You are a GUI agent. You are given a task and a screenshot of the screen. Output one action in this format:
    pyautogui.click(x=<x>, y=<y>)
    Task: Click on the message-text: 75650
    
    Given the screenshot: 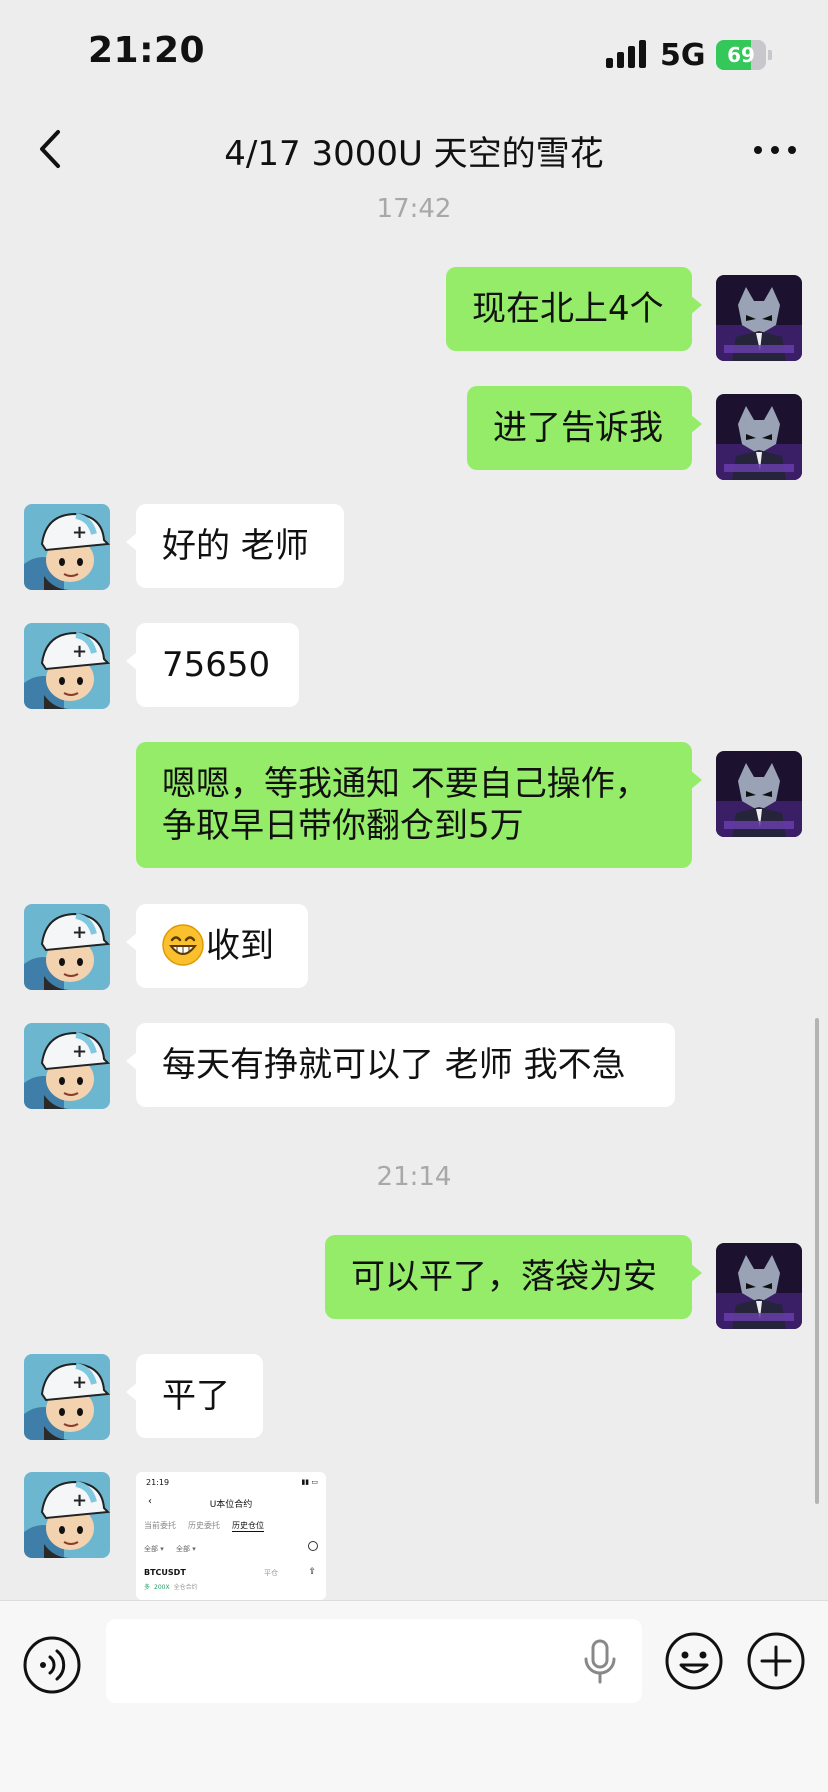 What is the action you would take?
    pyautogui.click(x=216, y=665)
    